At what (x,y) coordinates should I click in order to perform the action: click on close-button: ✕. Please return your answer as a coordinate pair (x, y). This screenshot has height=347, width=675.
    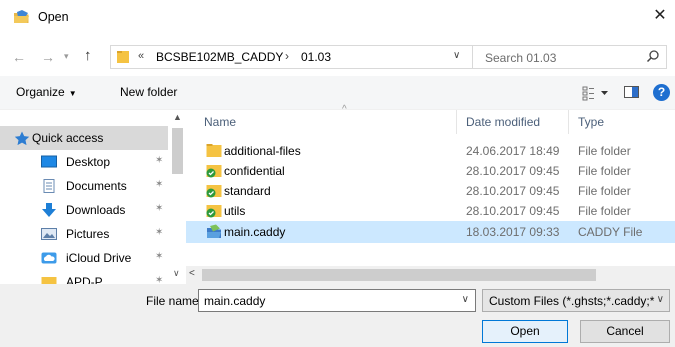
    Looking at the image, I should click on (660, 17).